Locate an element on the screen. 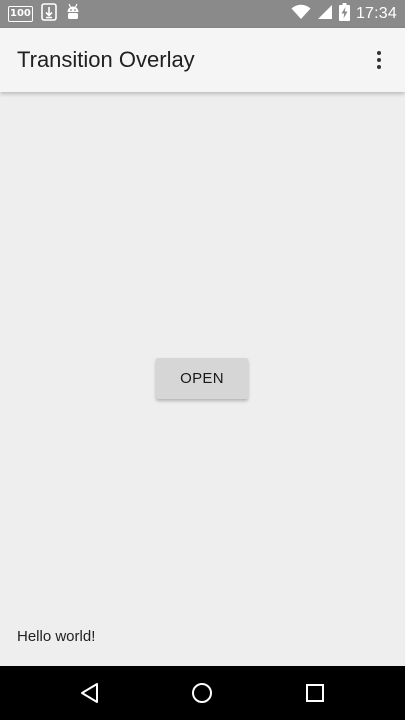  open-button: OPEN is located at coordinates (202, 378).